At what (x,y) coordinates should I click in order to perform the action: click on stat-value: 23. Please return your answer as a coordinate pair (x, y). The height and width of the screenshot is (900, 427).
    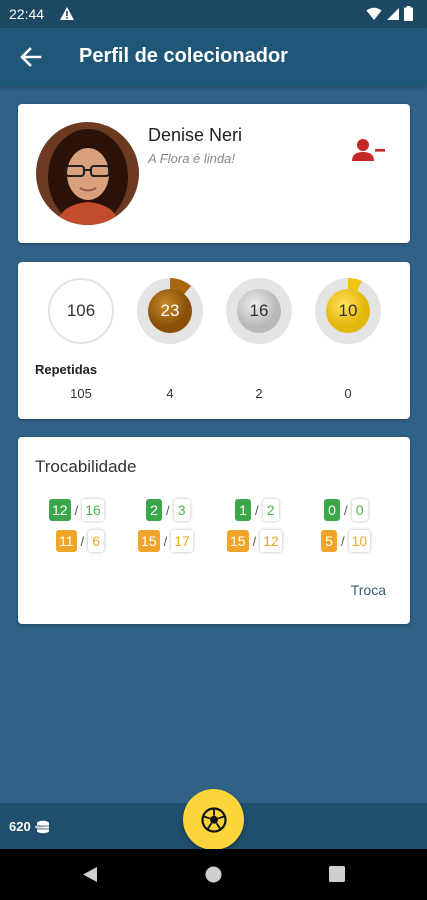
    Looking at the image, I should click on (170, 310).